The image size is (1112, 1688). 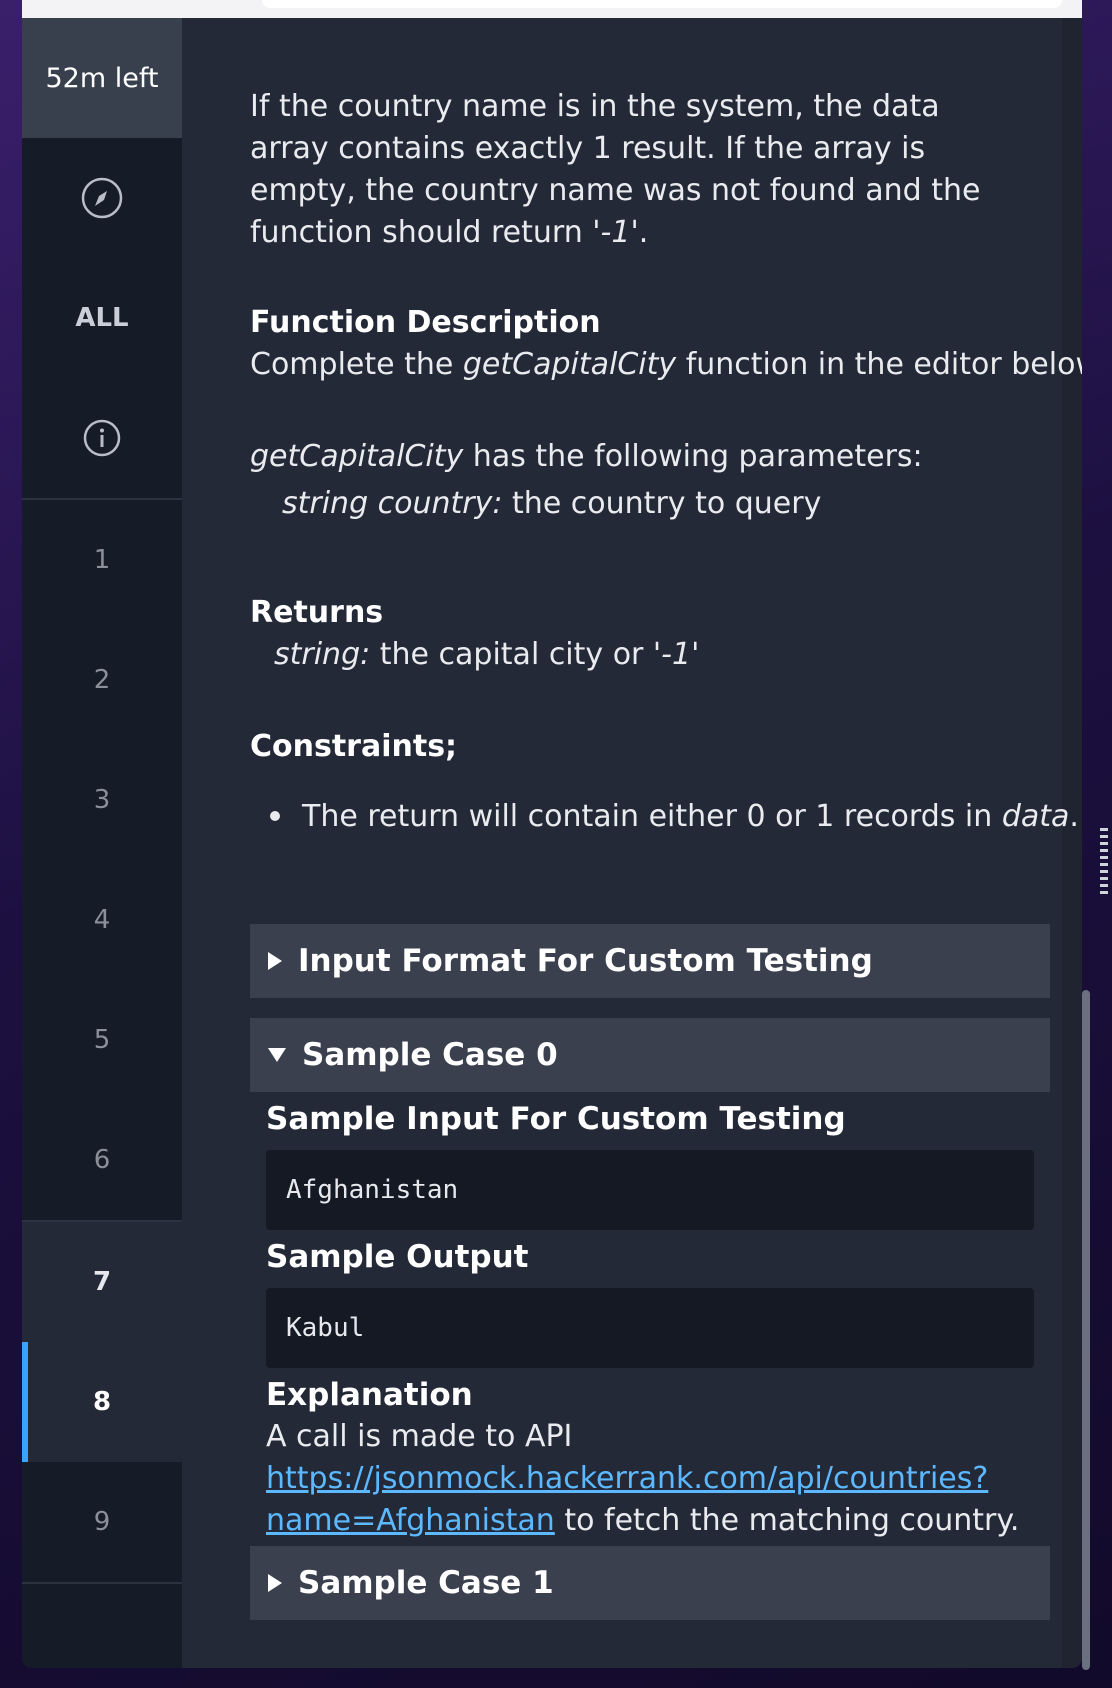 I want to click on fd-text: Complete the, so click(x=356, y=364).